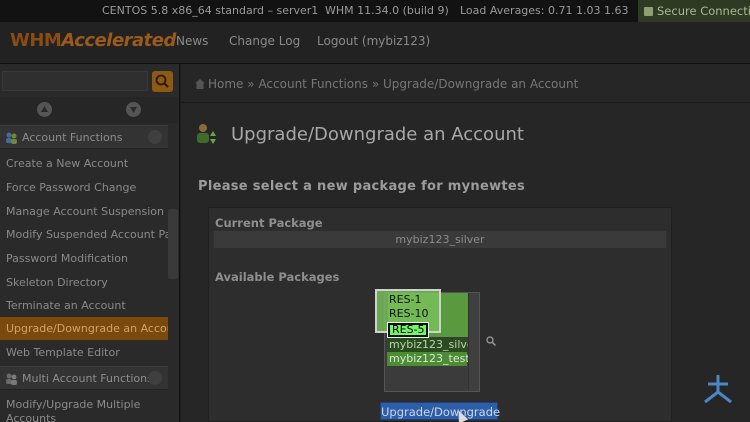 The height and width of the screenshot is (422, 750). Describe the element at coordinates (428, 359) in the screenshot. I see `package-option-mybiz123-test: mybiz123_test` at that location.